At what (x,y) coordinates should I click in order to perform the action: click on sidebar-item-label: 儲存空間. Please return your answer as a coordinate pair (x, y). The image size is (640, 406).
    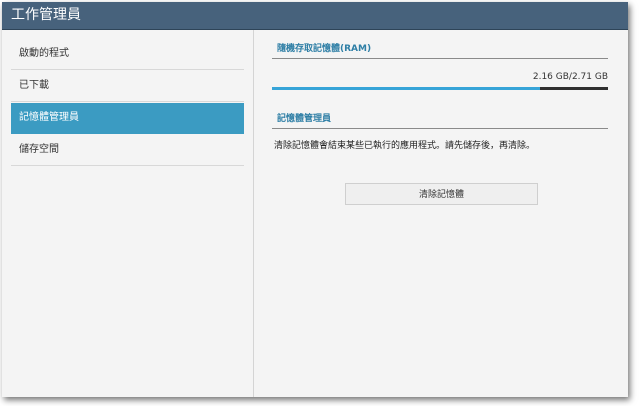
    Looking at the image, I should click on (39, 149).